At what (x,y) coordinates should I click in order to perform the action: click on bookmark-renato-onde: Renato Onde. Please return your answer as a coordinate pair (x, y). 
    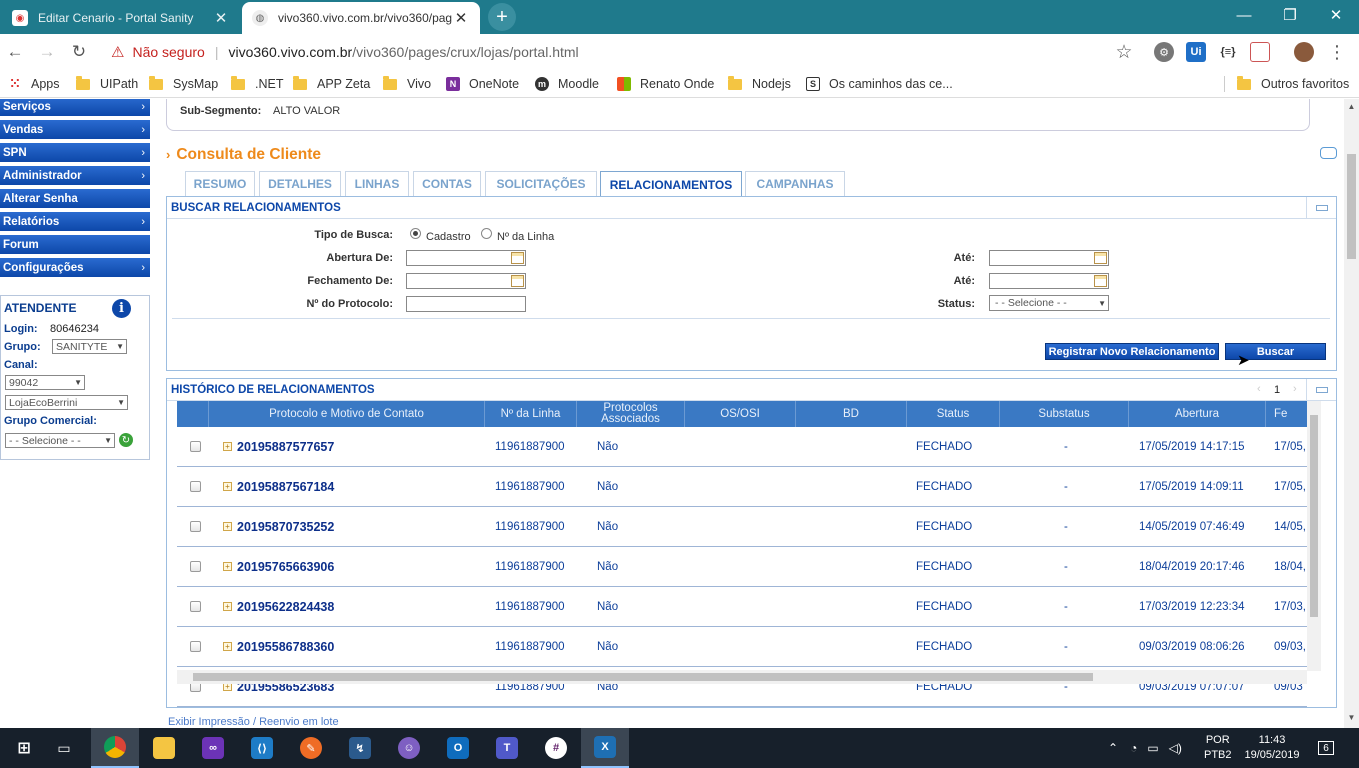
    Looking at the image, I should click on (665, 84).